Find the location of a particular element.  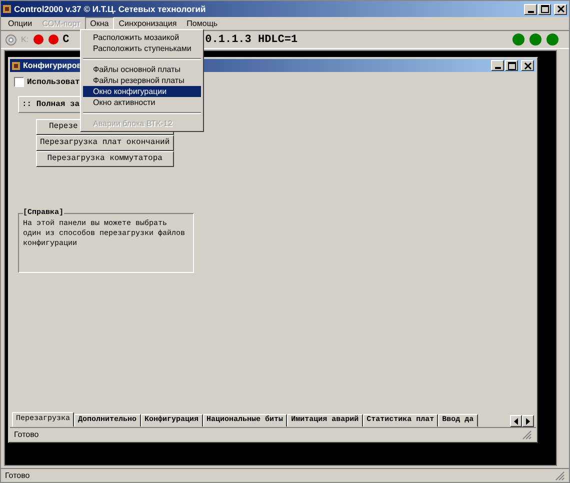

left-arrow-icon is located at coordinates (516, 421).